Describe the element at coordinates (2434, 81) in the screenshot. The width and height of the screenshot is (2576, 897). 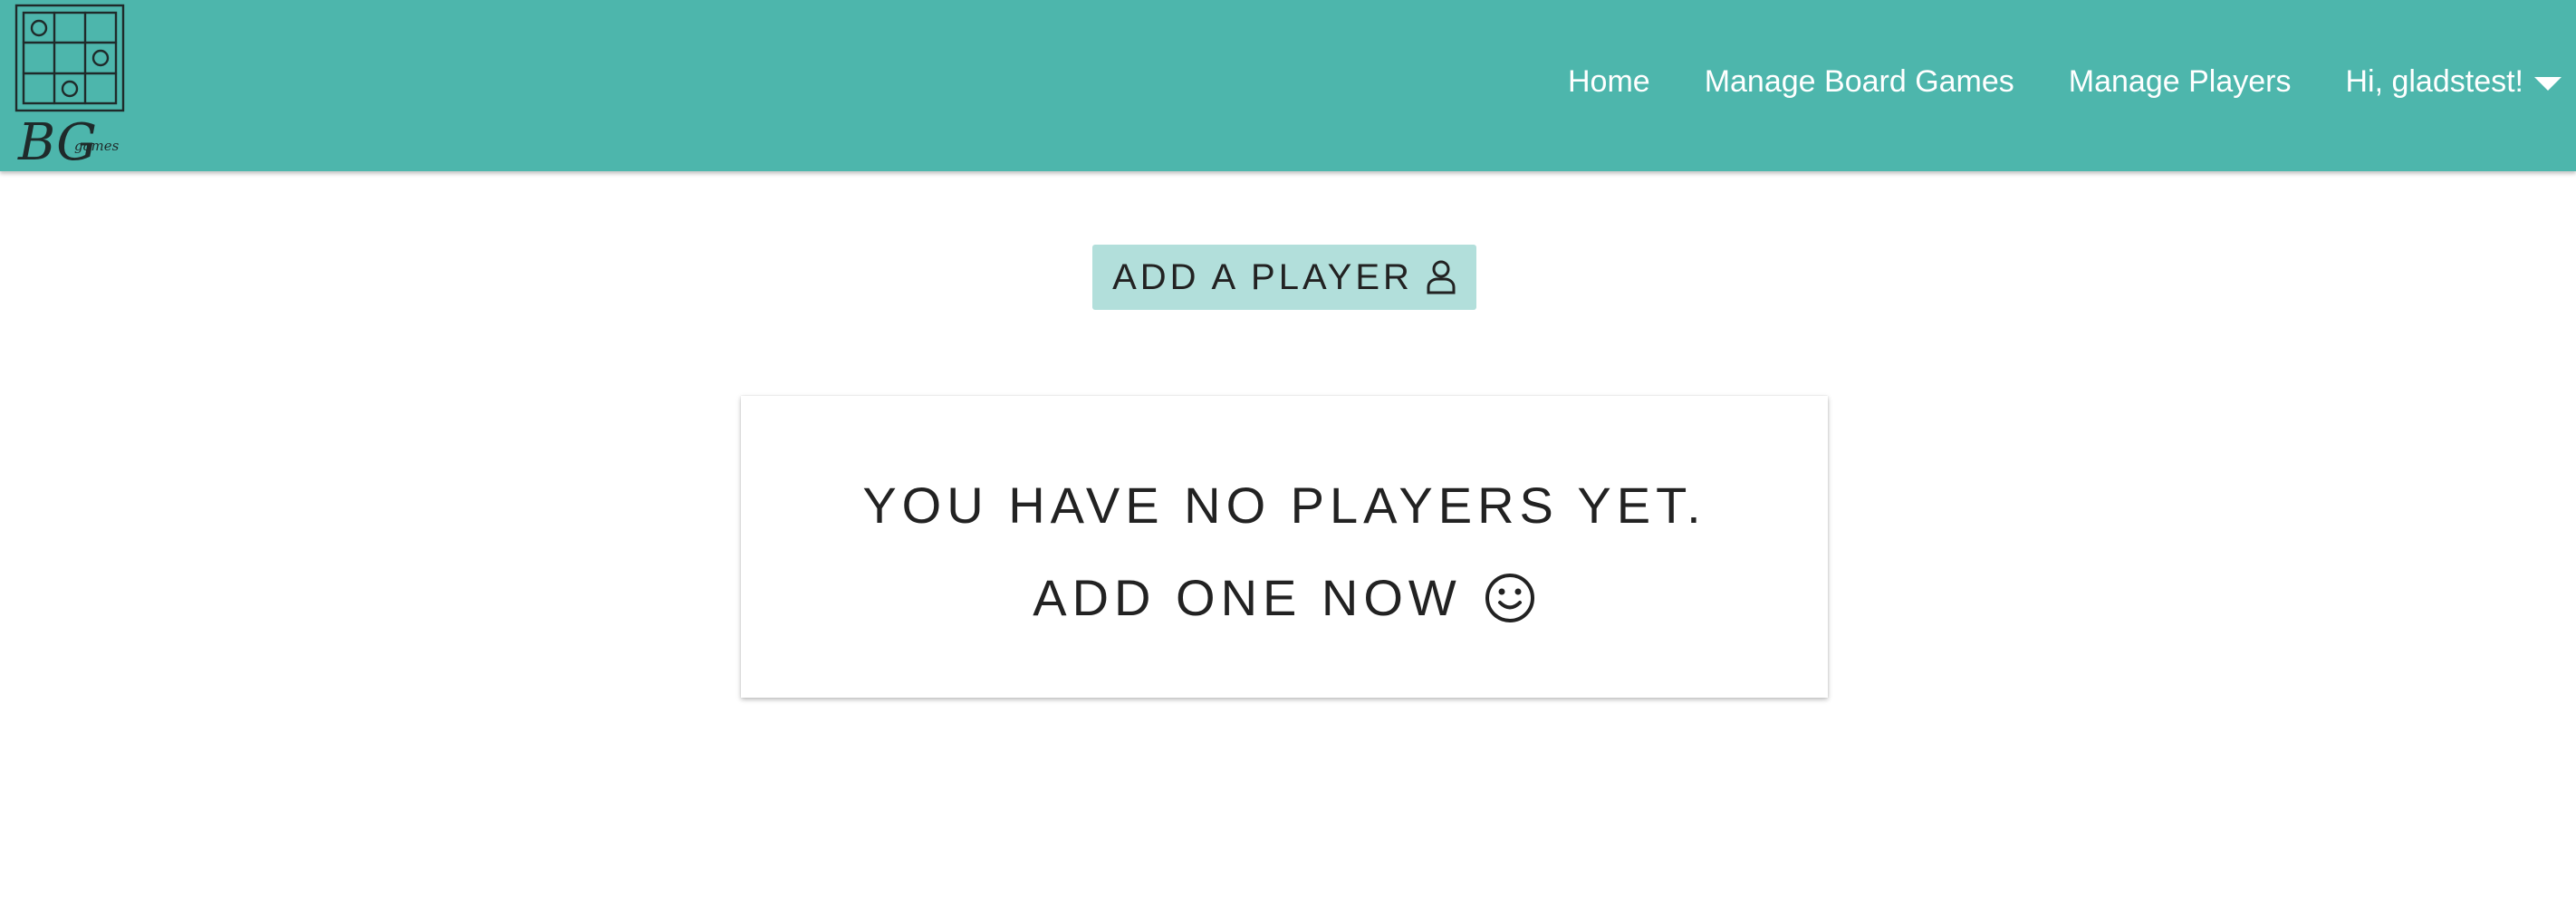
I see `user-greeting: Hi, gladstest!` at that location.